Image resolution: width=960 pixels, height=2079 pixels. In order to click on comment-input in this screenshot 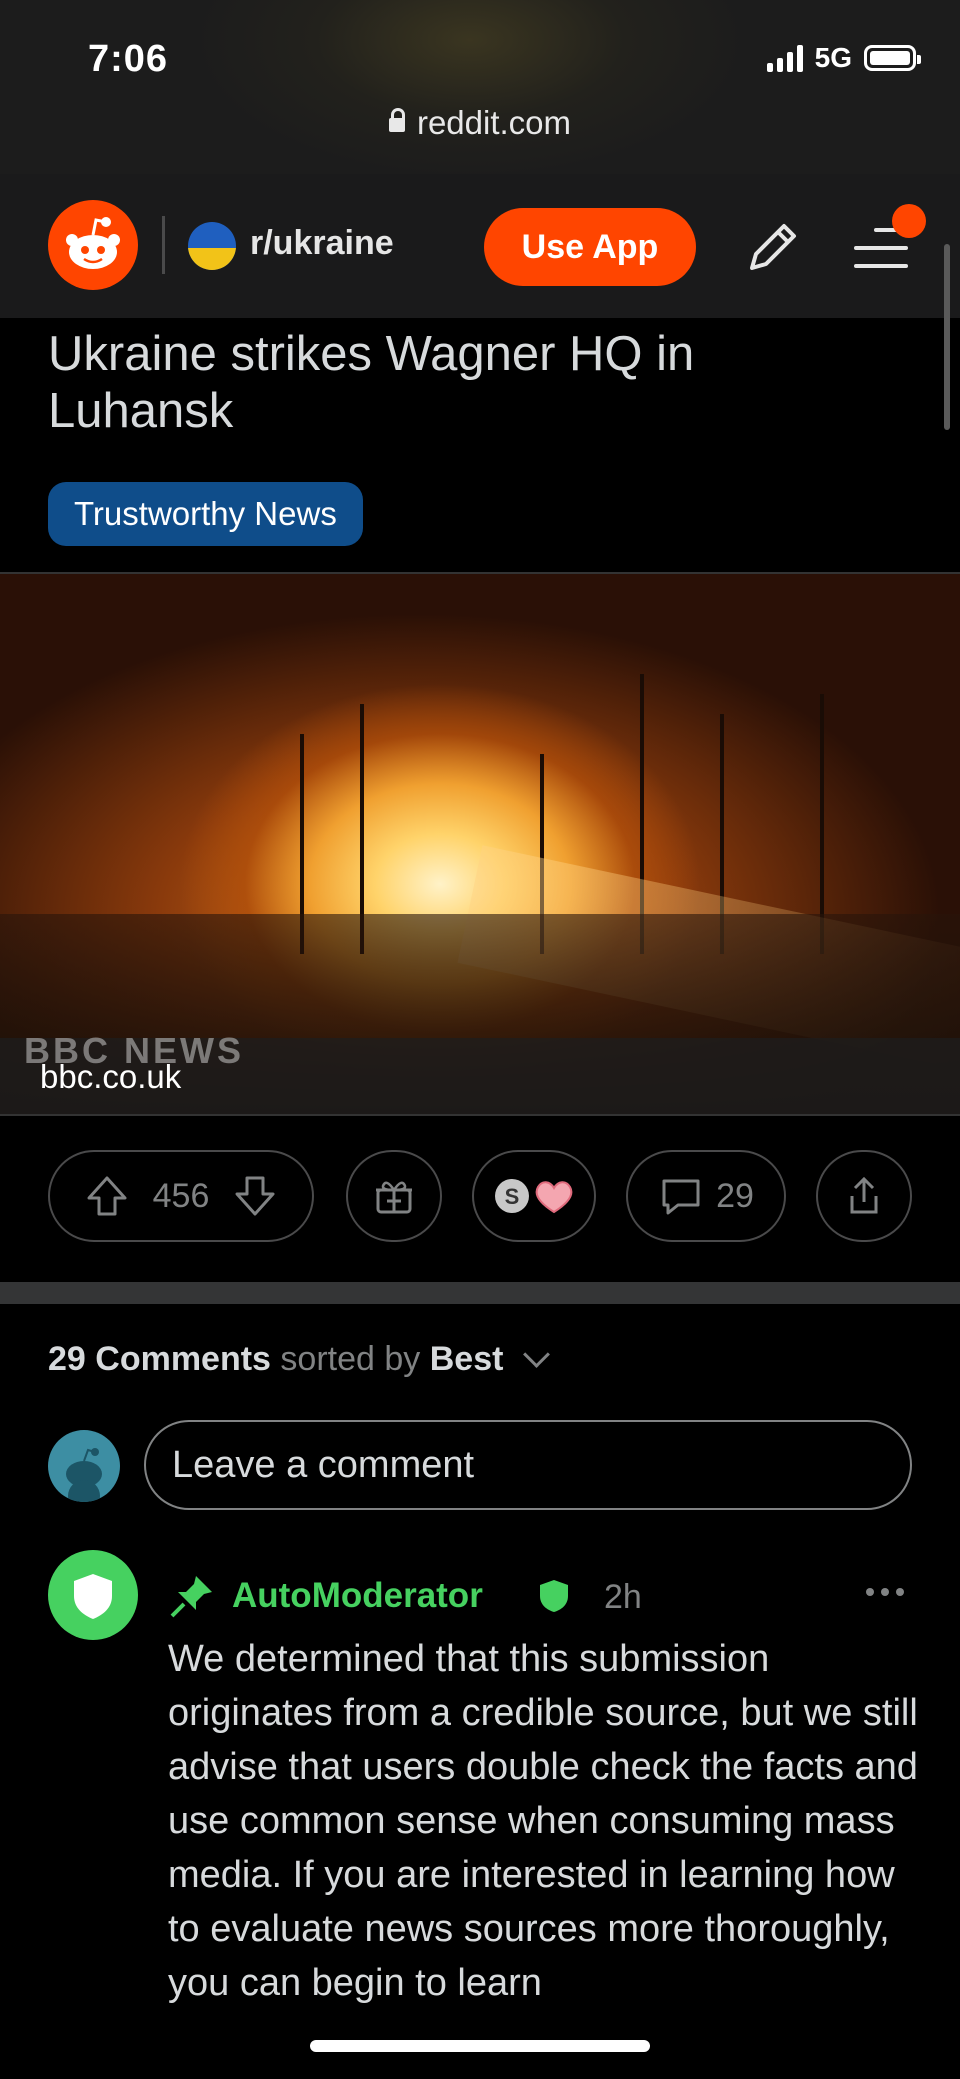, I will do `click(528, 1465)`.